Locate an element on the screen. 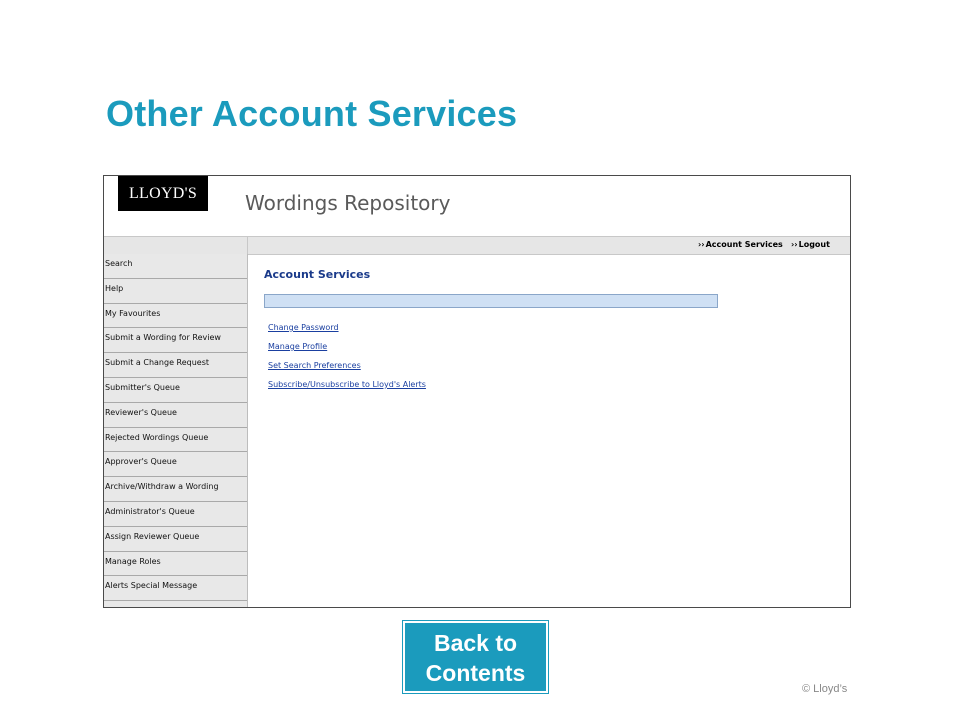 The width and height of the screenshot is (960, 720). subscribe-alerts-link: Subscribe/Unsubscribe to Lloyd's Alerts is located at coordinates (546, 384).